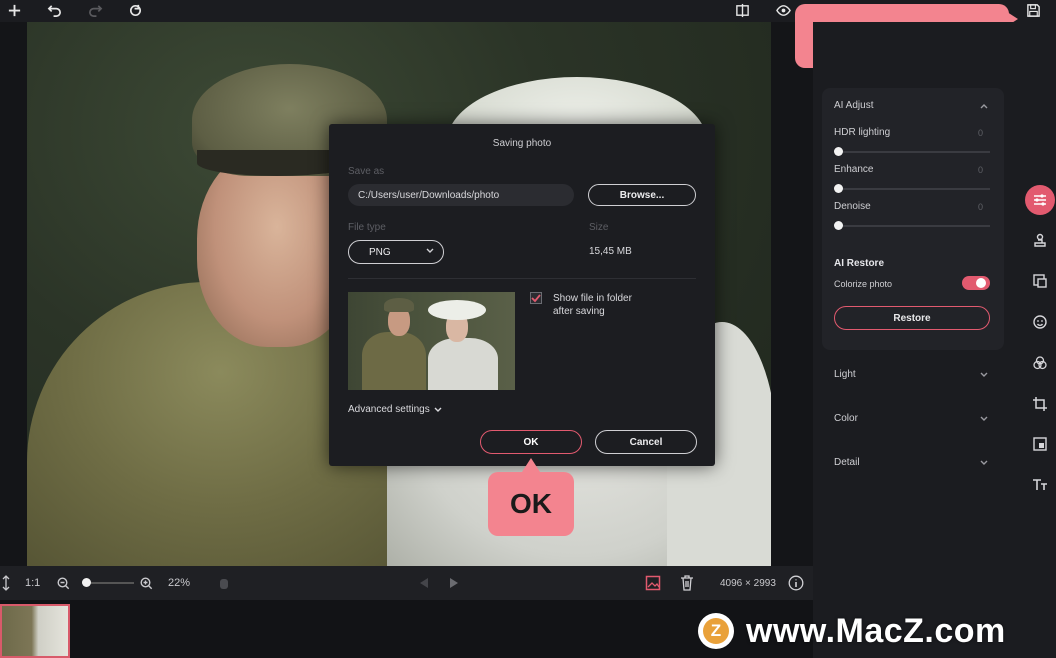  Describe the element at coordinates (531, 442) in the screenshot. I see `ok-button: OK` at that location.